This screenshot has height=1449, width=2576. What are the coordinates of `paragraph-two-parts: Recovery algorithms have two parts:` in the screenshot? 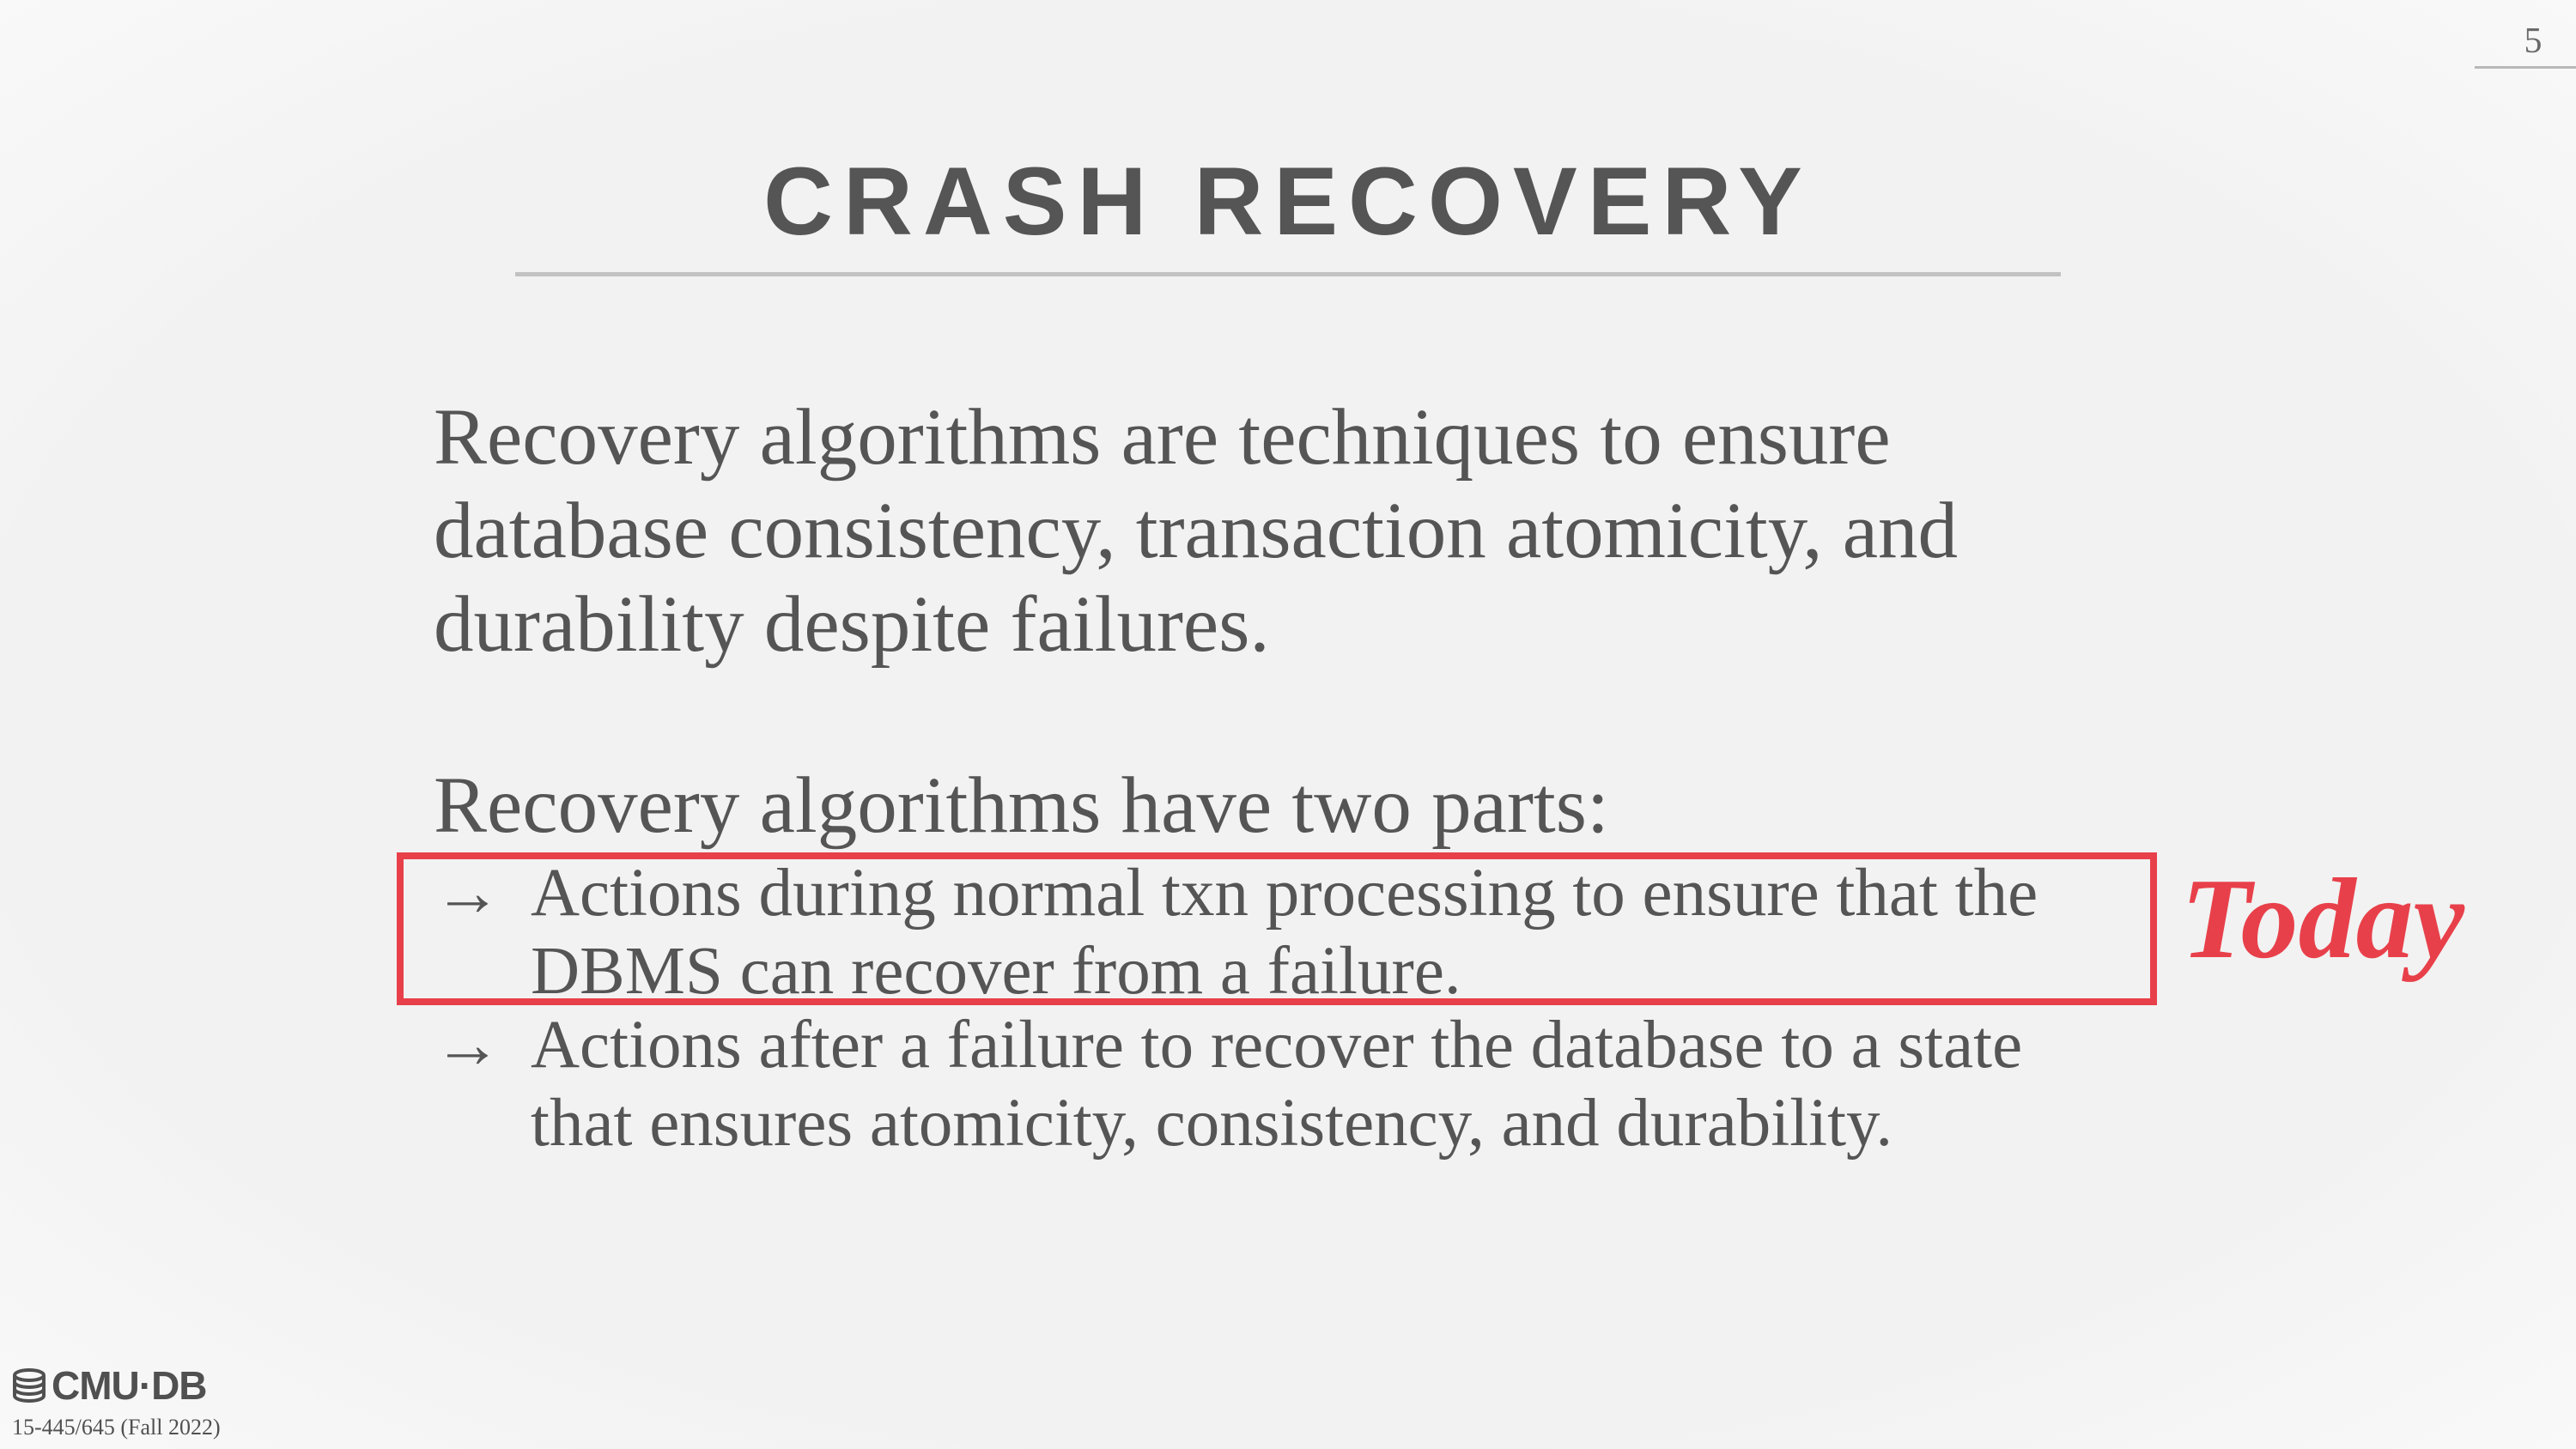 It's located at (1021, 805).